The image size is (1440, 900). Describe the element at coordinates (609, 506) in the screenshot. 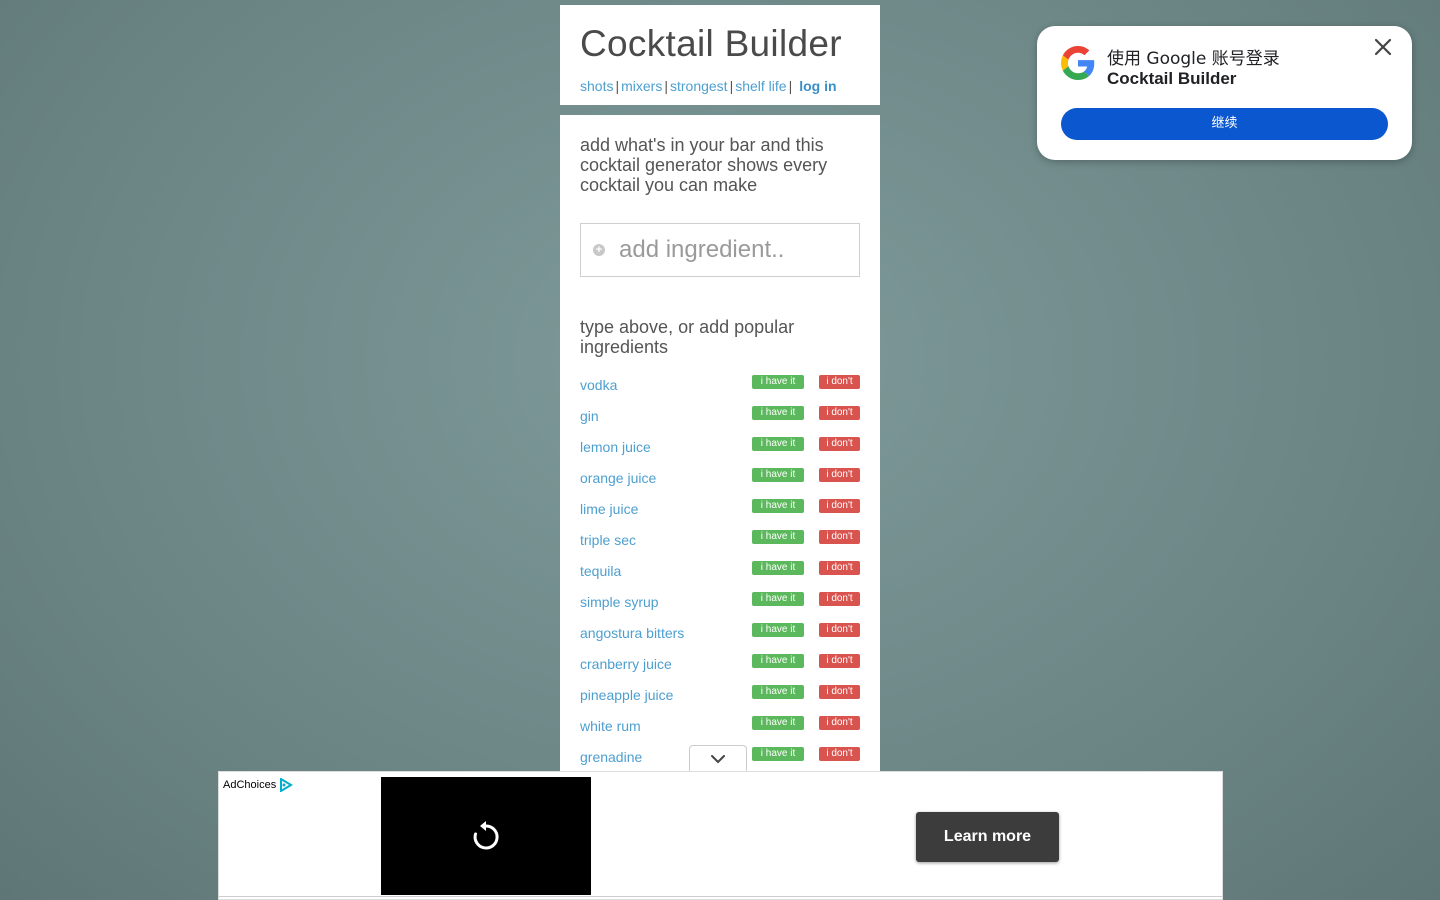

I see `ingredient-link: lime juice` at that location.